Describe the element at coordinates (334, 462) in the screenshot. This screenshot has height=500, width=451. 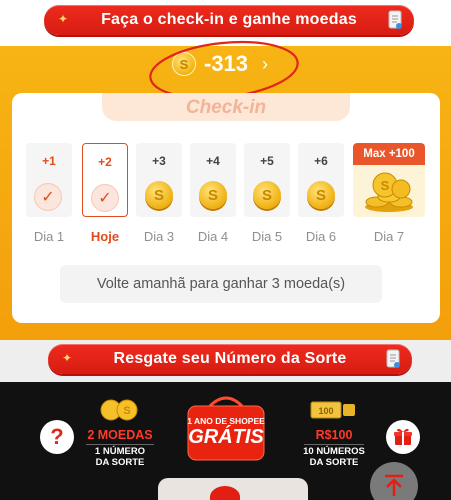
I see `reais-line-2: DA SORTE` at that location.